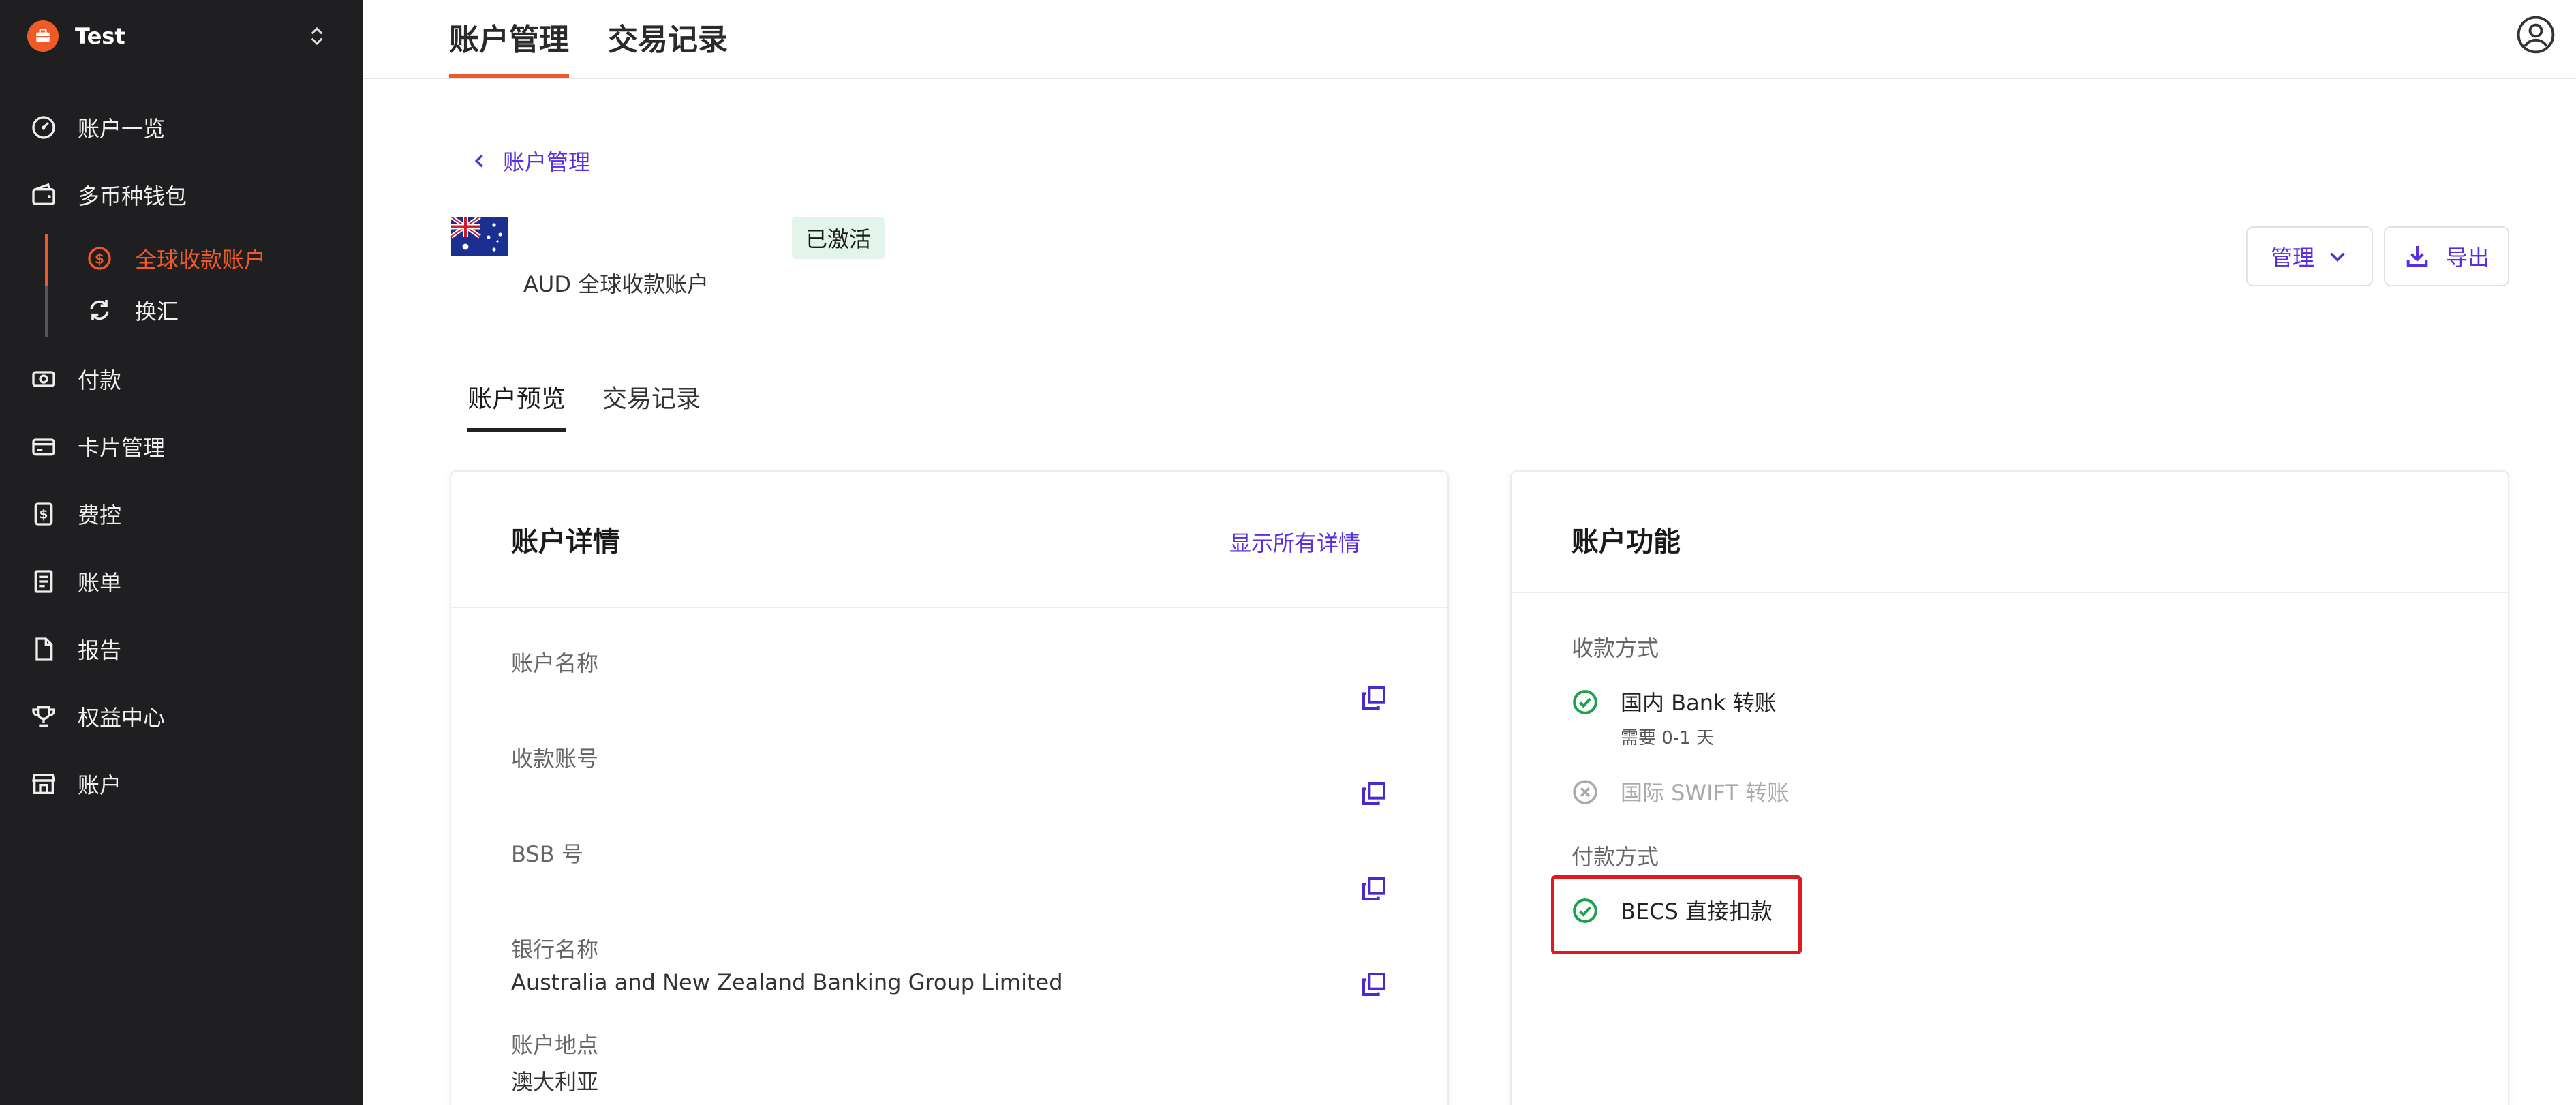  What do you see at coordinates (1469, 39) in the screenshot?
I see `top-header: 账户管理 交易记录` at bounding box center [1469, 39].